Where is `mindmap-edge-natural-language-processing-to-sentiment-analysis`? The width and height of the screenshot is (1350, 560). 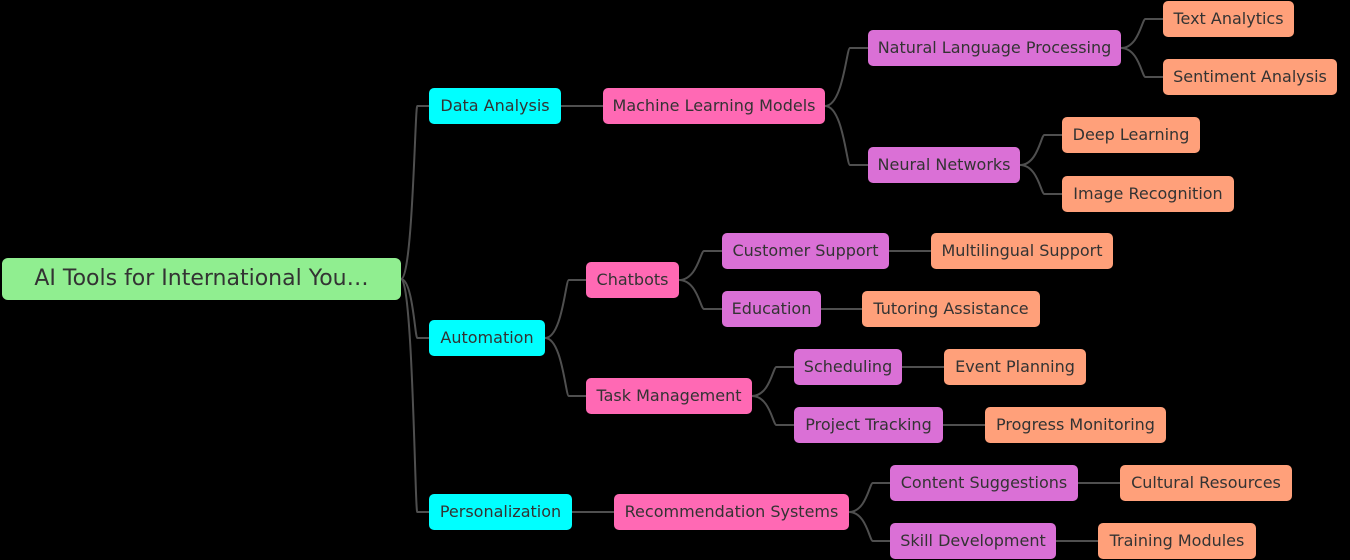 mindmap-edge-natural-language-processing-to-sentiment-analysis is located at coordinates (1142, 62).